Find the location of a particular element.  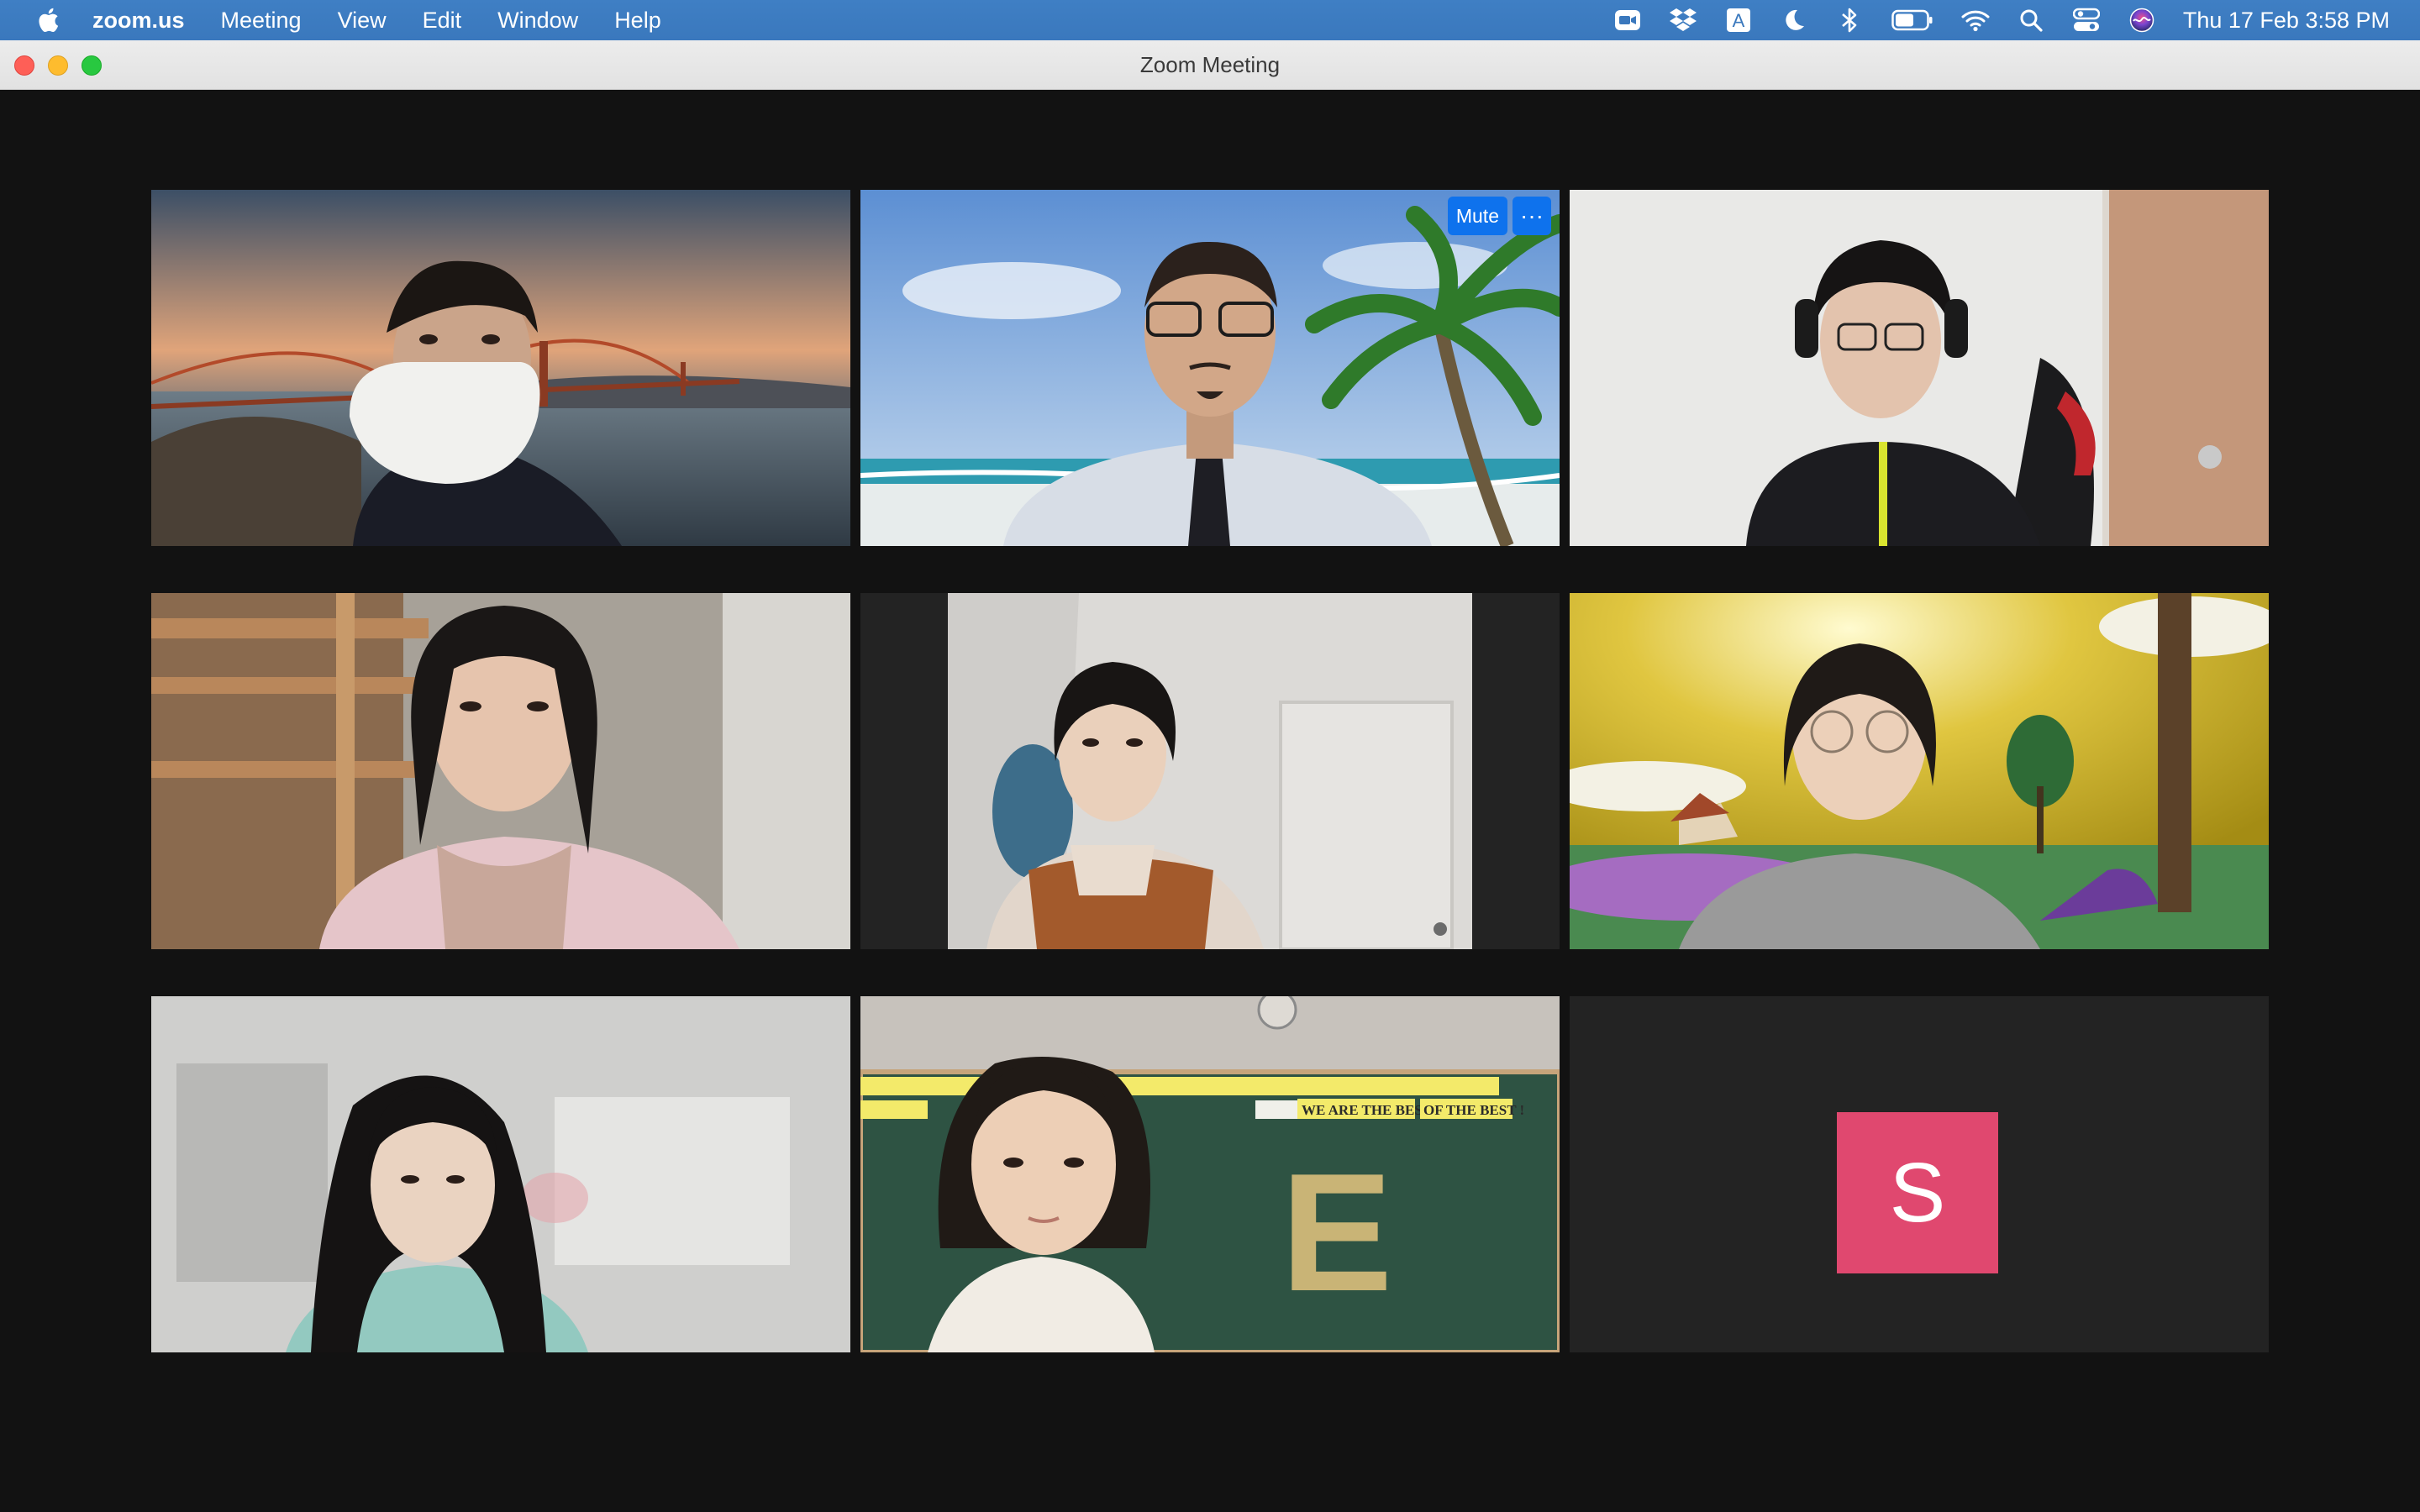

input-source-letter: A is located at coordinates (1739, 20).